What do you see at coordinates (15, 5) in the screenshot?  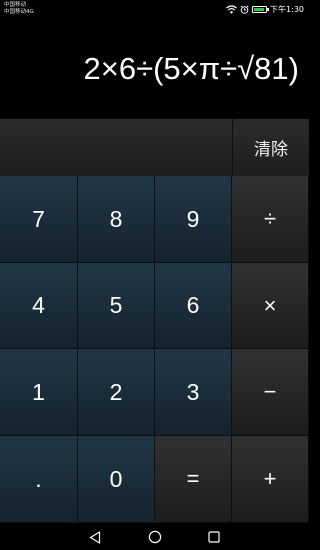 I see `carrier-name-1: 中国移动` at bounding box center [15, 5].